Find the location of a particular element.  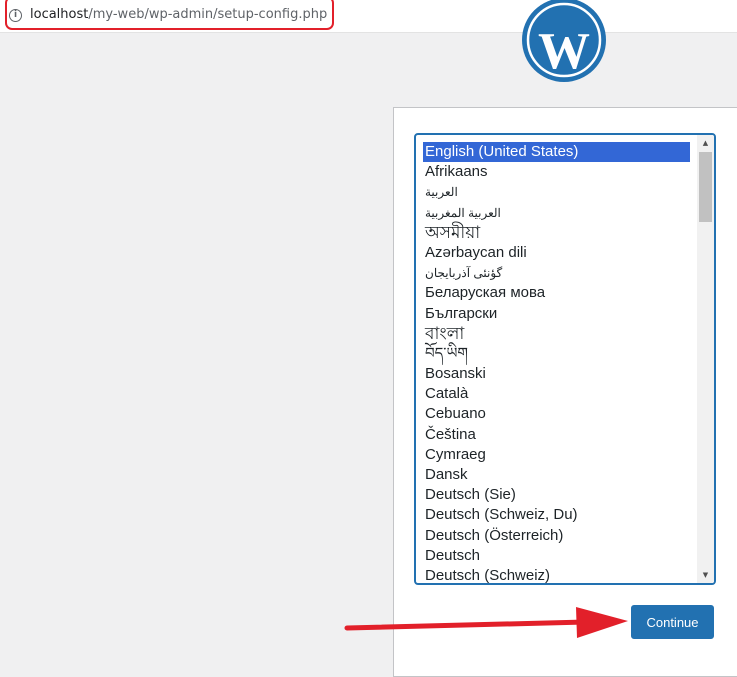

language-option: བོད་ཡིག is located at coordinates (556, 354).